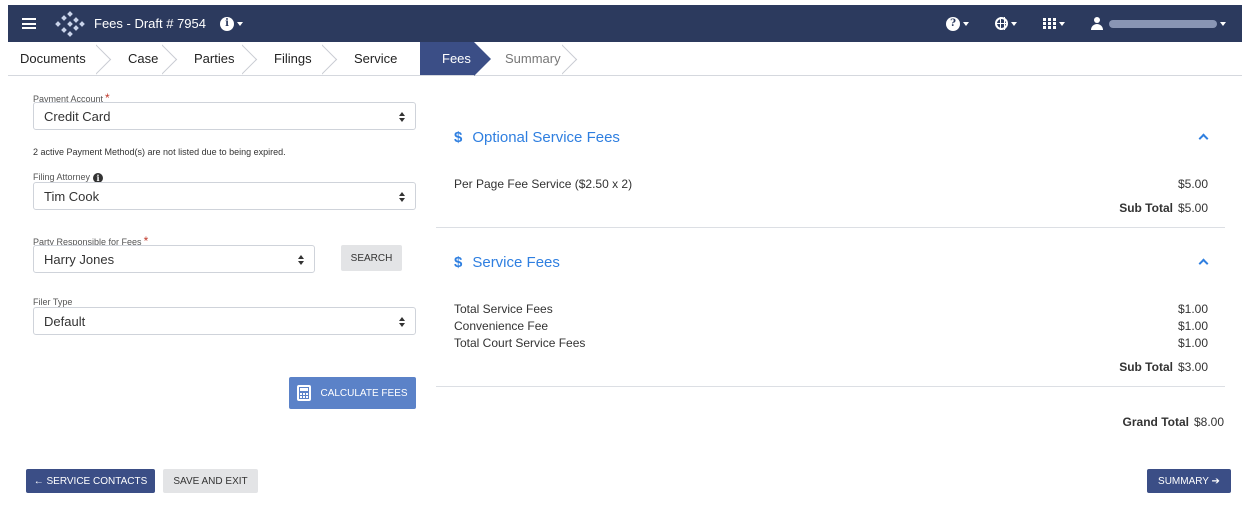  What do you see at coordinates (831, 309) in the screenshot?
I see `fee-row: Total Service Fees $1.00` at bounding box center [831, 309].